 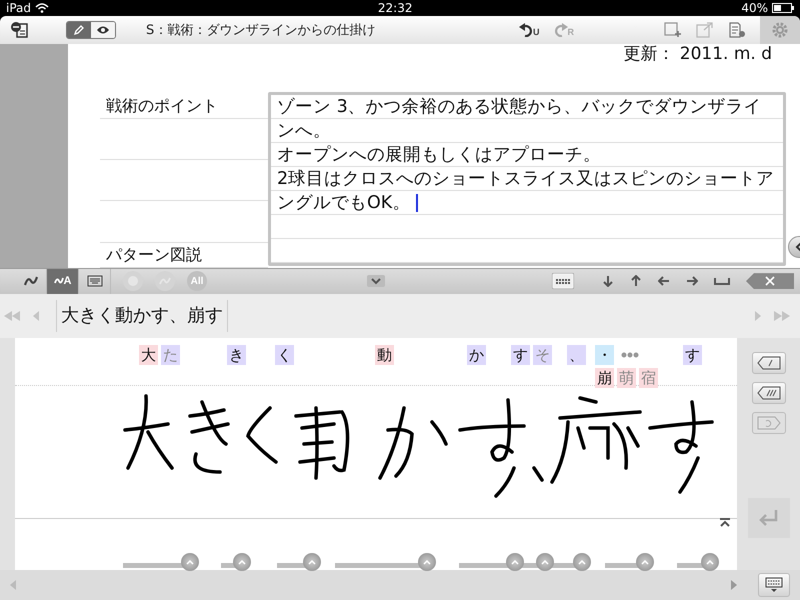 I want to click on right-arrow-icon, so click(x=692, y=281).